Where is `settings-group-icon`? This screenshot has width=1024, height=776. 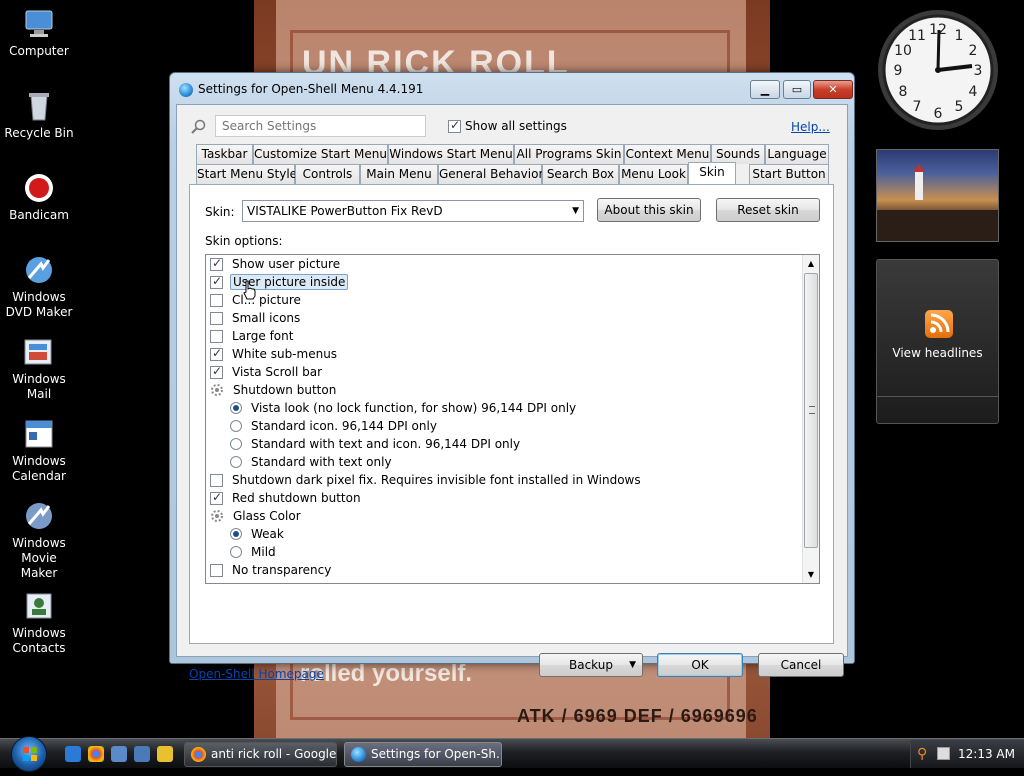 settings-group-icon is located at coordinates (217, 516).